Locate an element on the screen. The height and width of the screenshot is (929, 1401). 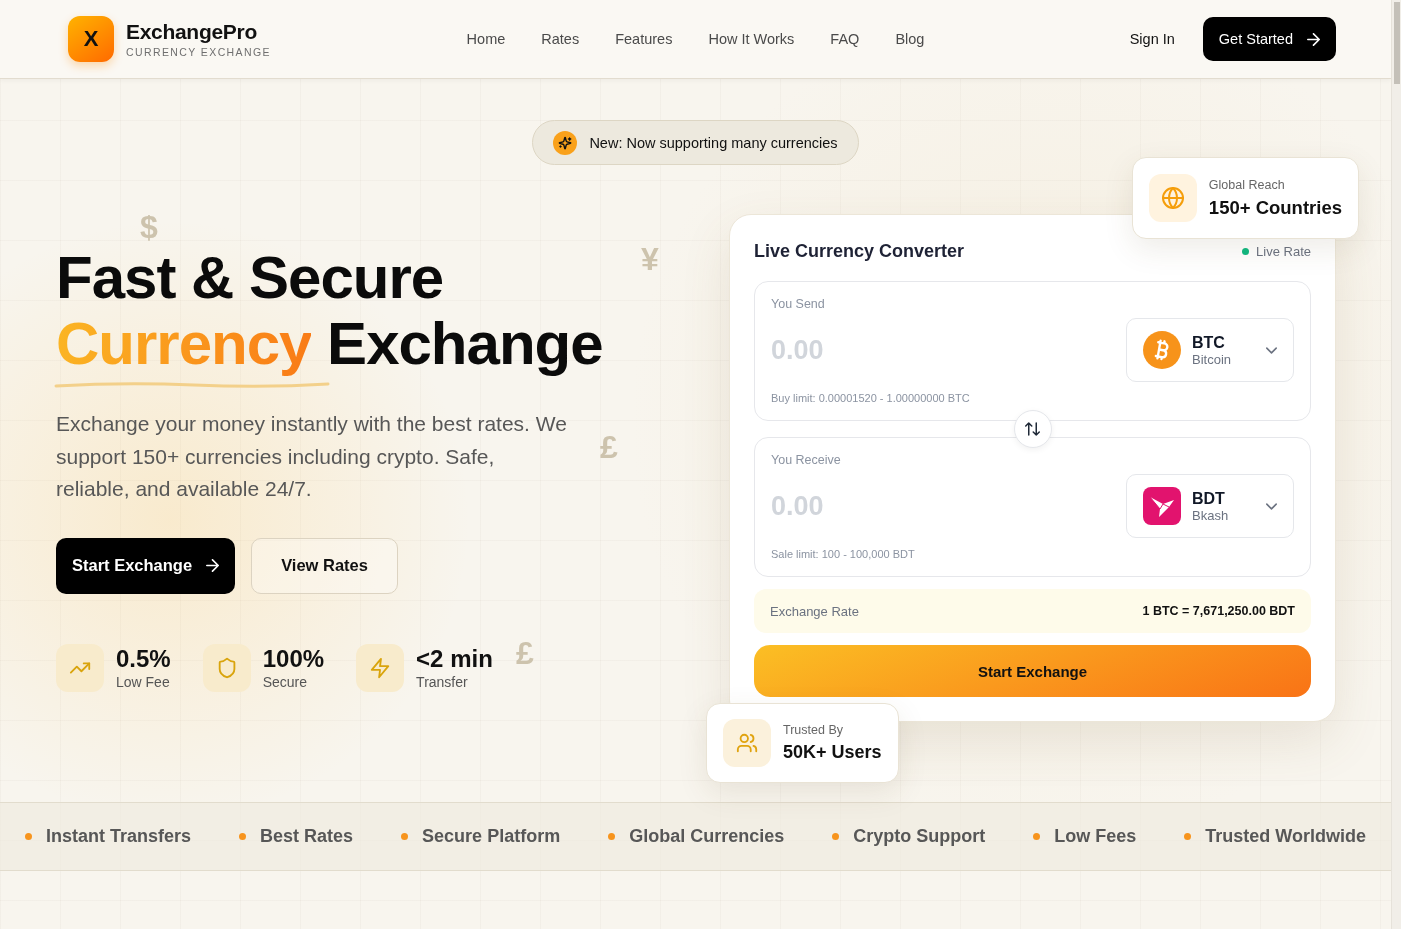
currency-symbol: $ is located at coordinates (149, 227).